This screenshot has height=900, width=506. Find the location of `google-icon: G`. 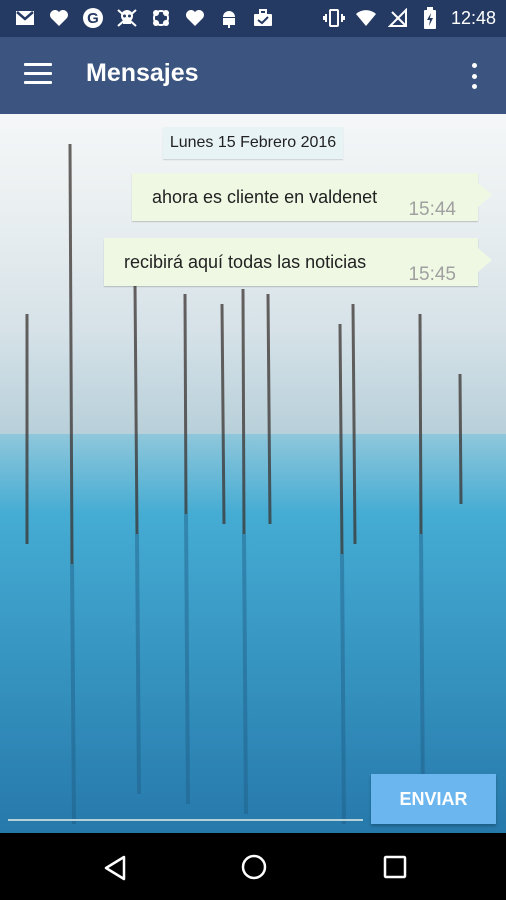

google-icon: G is located at coordinates (93, 18).